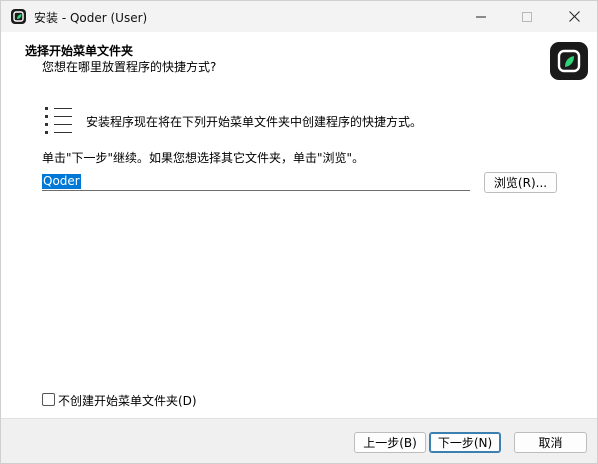 The height and width of the screenshot is (464, 598). I want to click on close-button, so click(574, 16).